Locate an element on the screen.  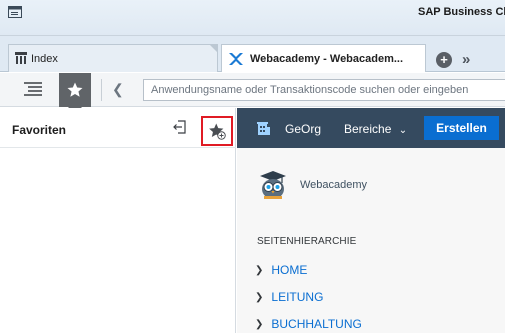
favorites-title: Favoriten is located at coordinates (39, 130).